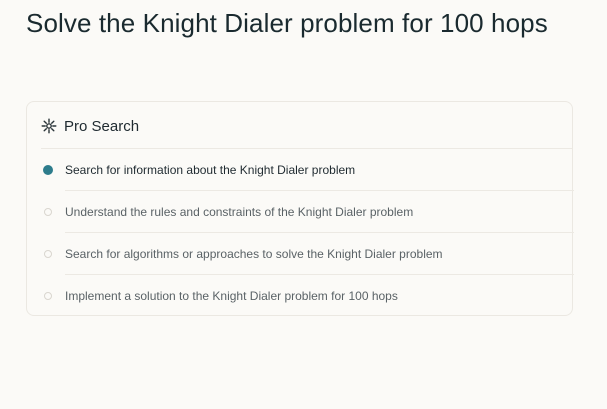 The width and height of the screenshot is (607, 409). I want to click on card-header: Pro Search, so click(90, 126).